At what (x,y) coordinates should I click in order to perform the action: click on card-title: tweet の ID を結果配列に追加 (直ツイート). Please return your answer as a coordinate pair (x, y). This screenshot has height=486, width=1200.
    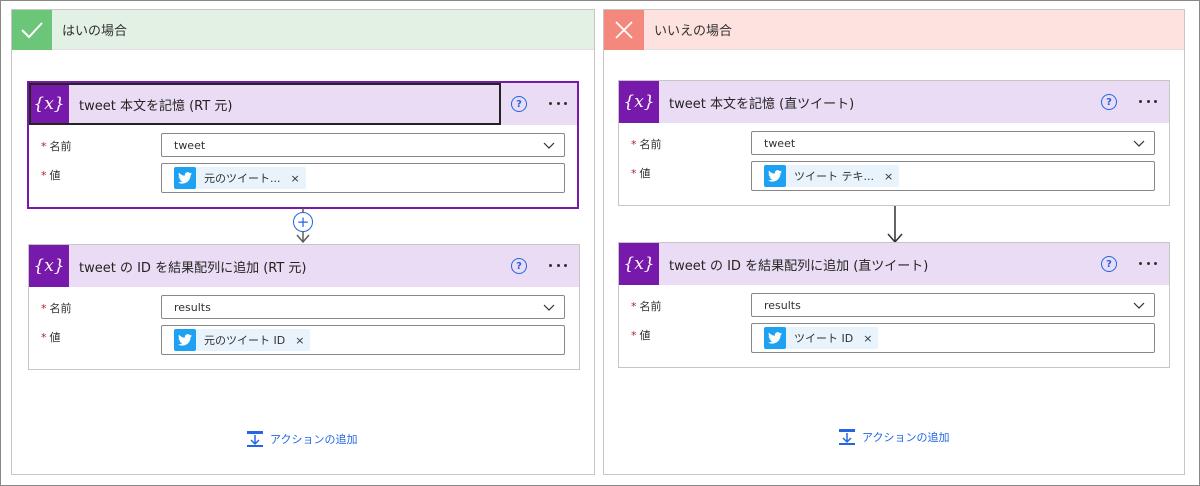
    Looking at the image, I should click on (798, 264).